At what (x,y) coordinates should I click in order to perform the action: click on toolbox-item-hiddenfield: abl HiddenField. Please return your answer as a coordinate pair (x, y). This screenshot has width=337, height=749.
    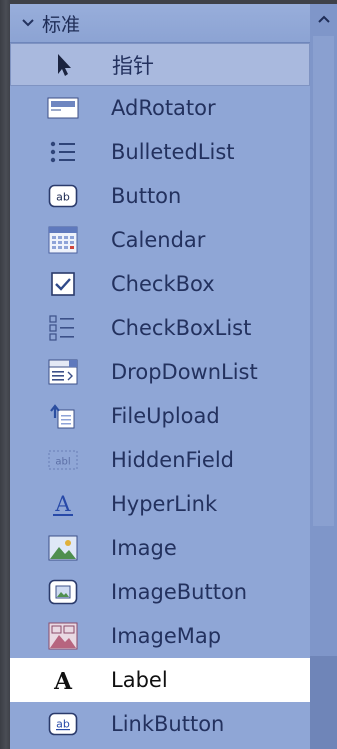
    Looking at the image, I should click on (160, 460).